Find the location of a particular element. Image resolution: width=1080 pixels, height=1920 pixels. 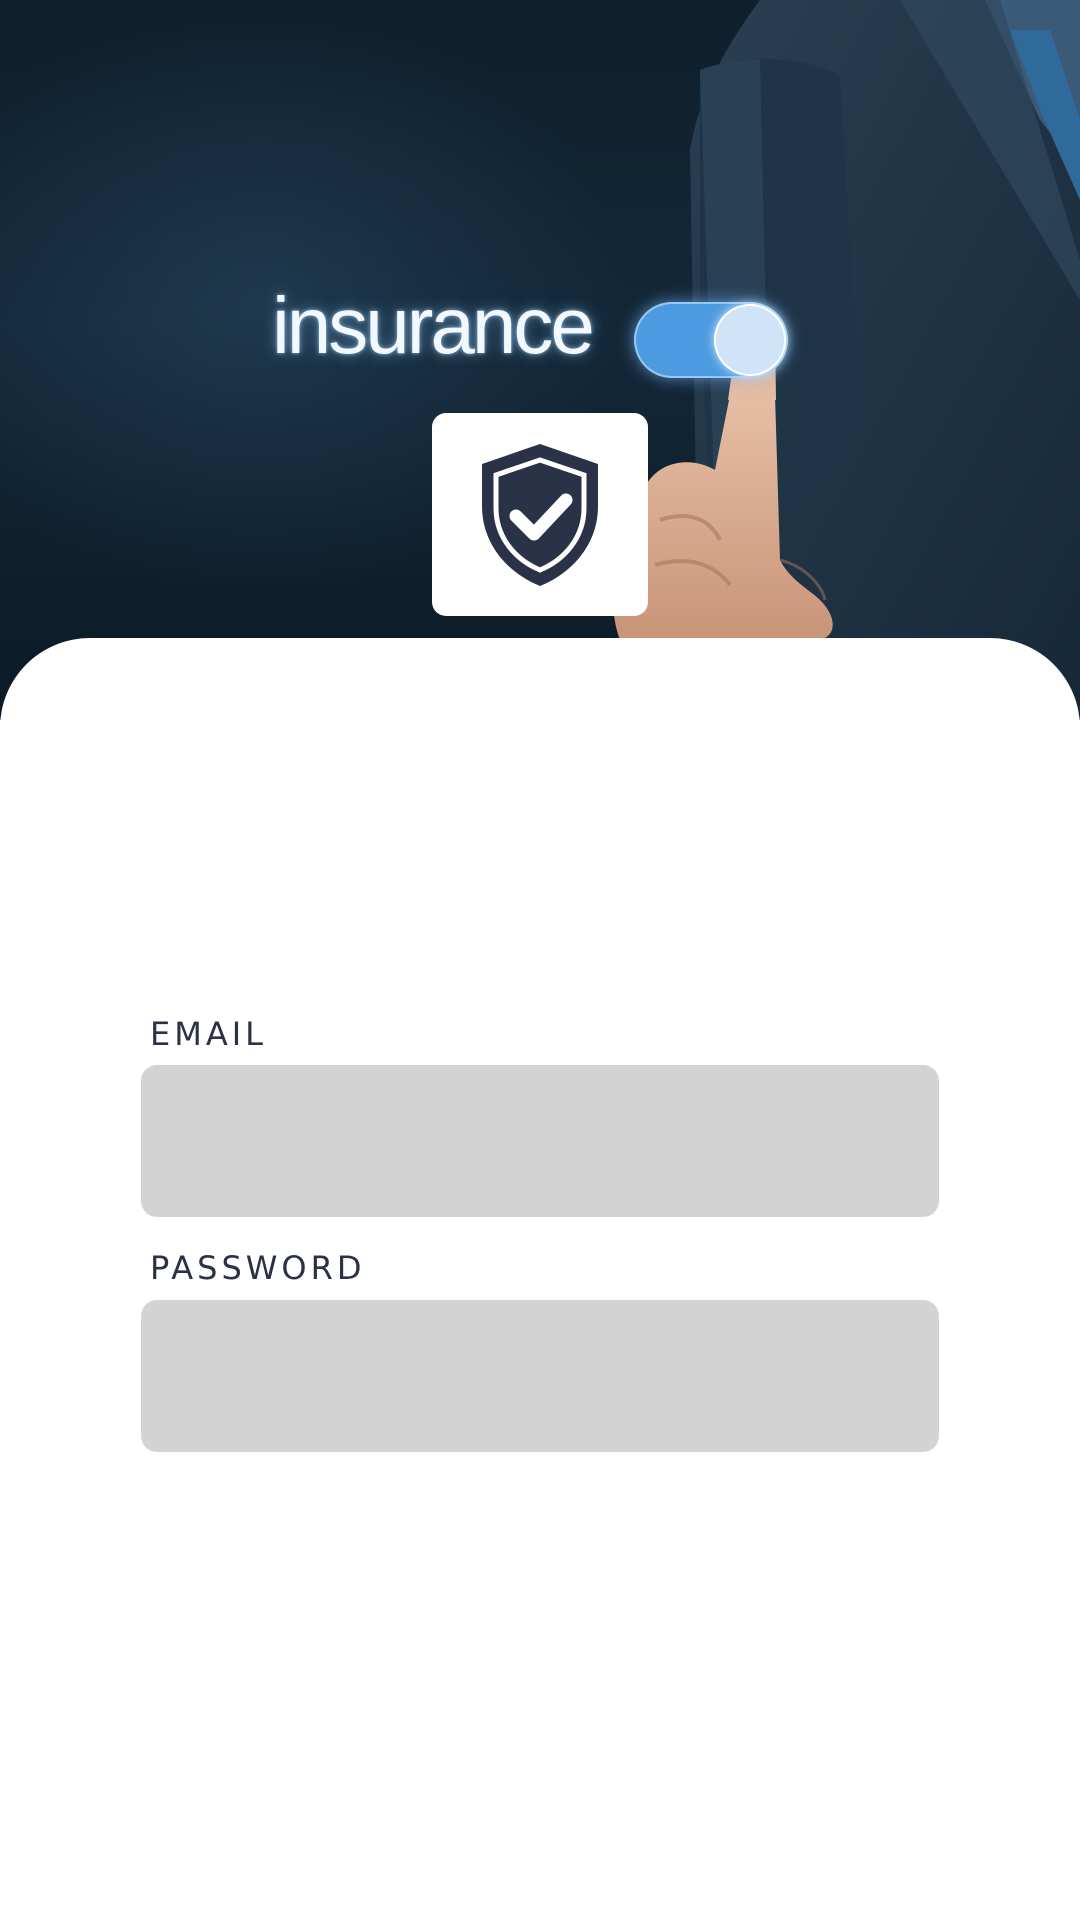

password-field is located at coordinates (540, 1376).